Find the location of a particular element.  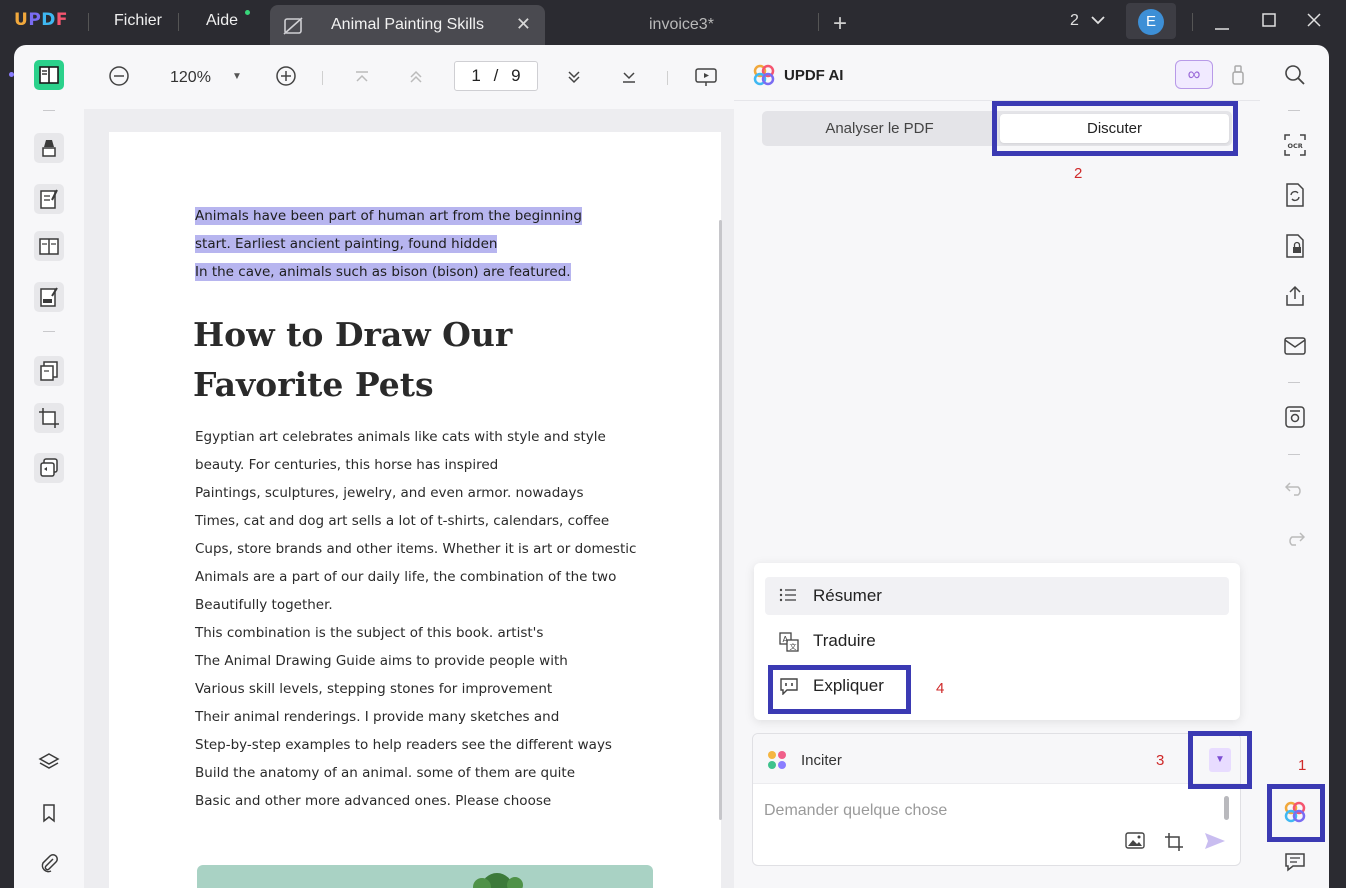

ai-panel-header: UPDF AI ∞ is located at coordinates (997, 73).